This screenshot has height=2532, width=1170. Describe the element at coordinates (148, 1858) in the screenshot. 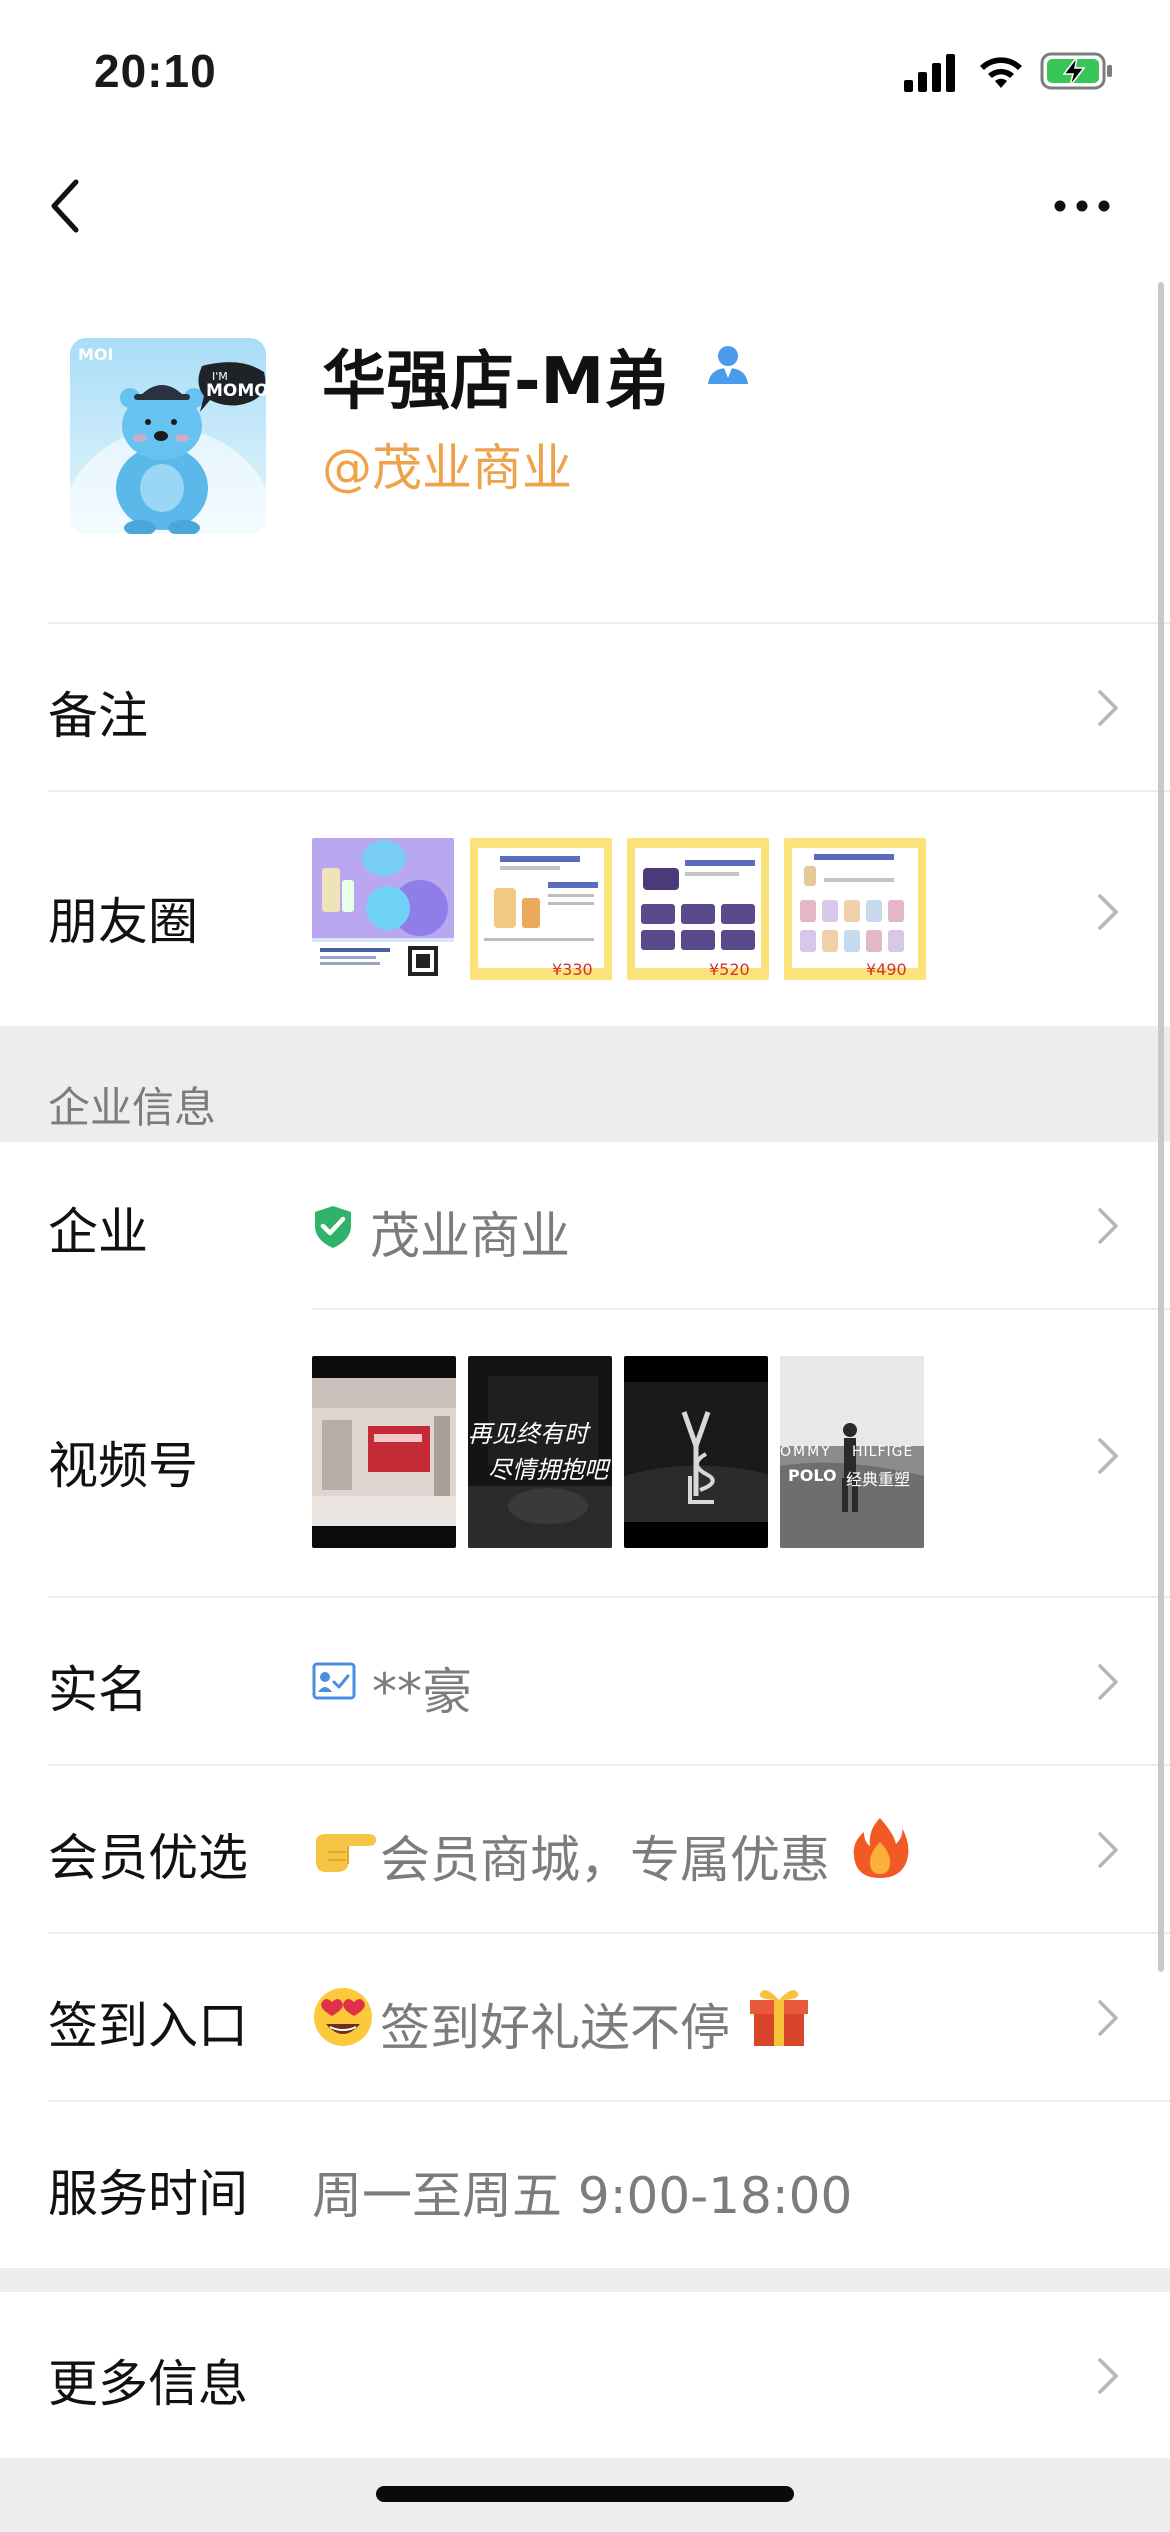

I see `row-member-label: 会员优选` at that location.